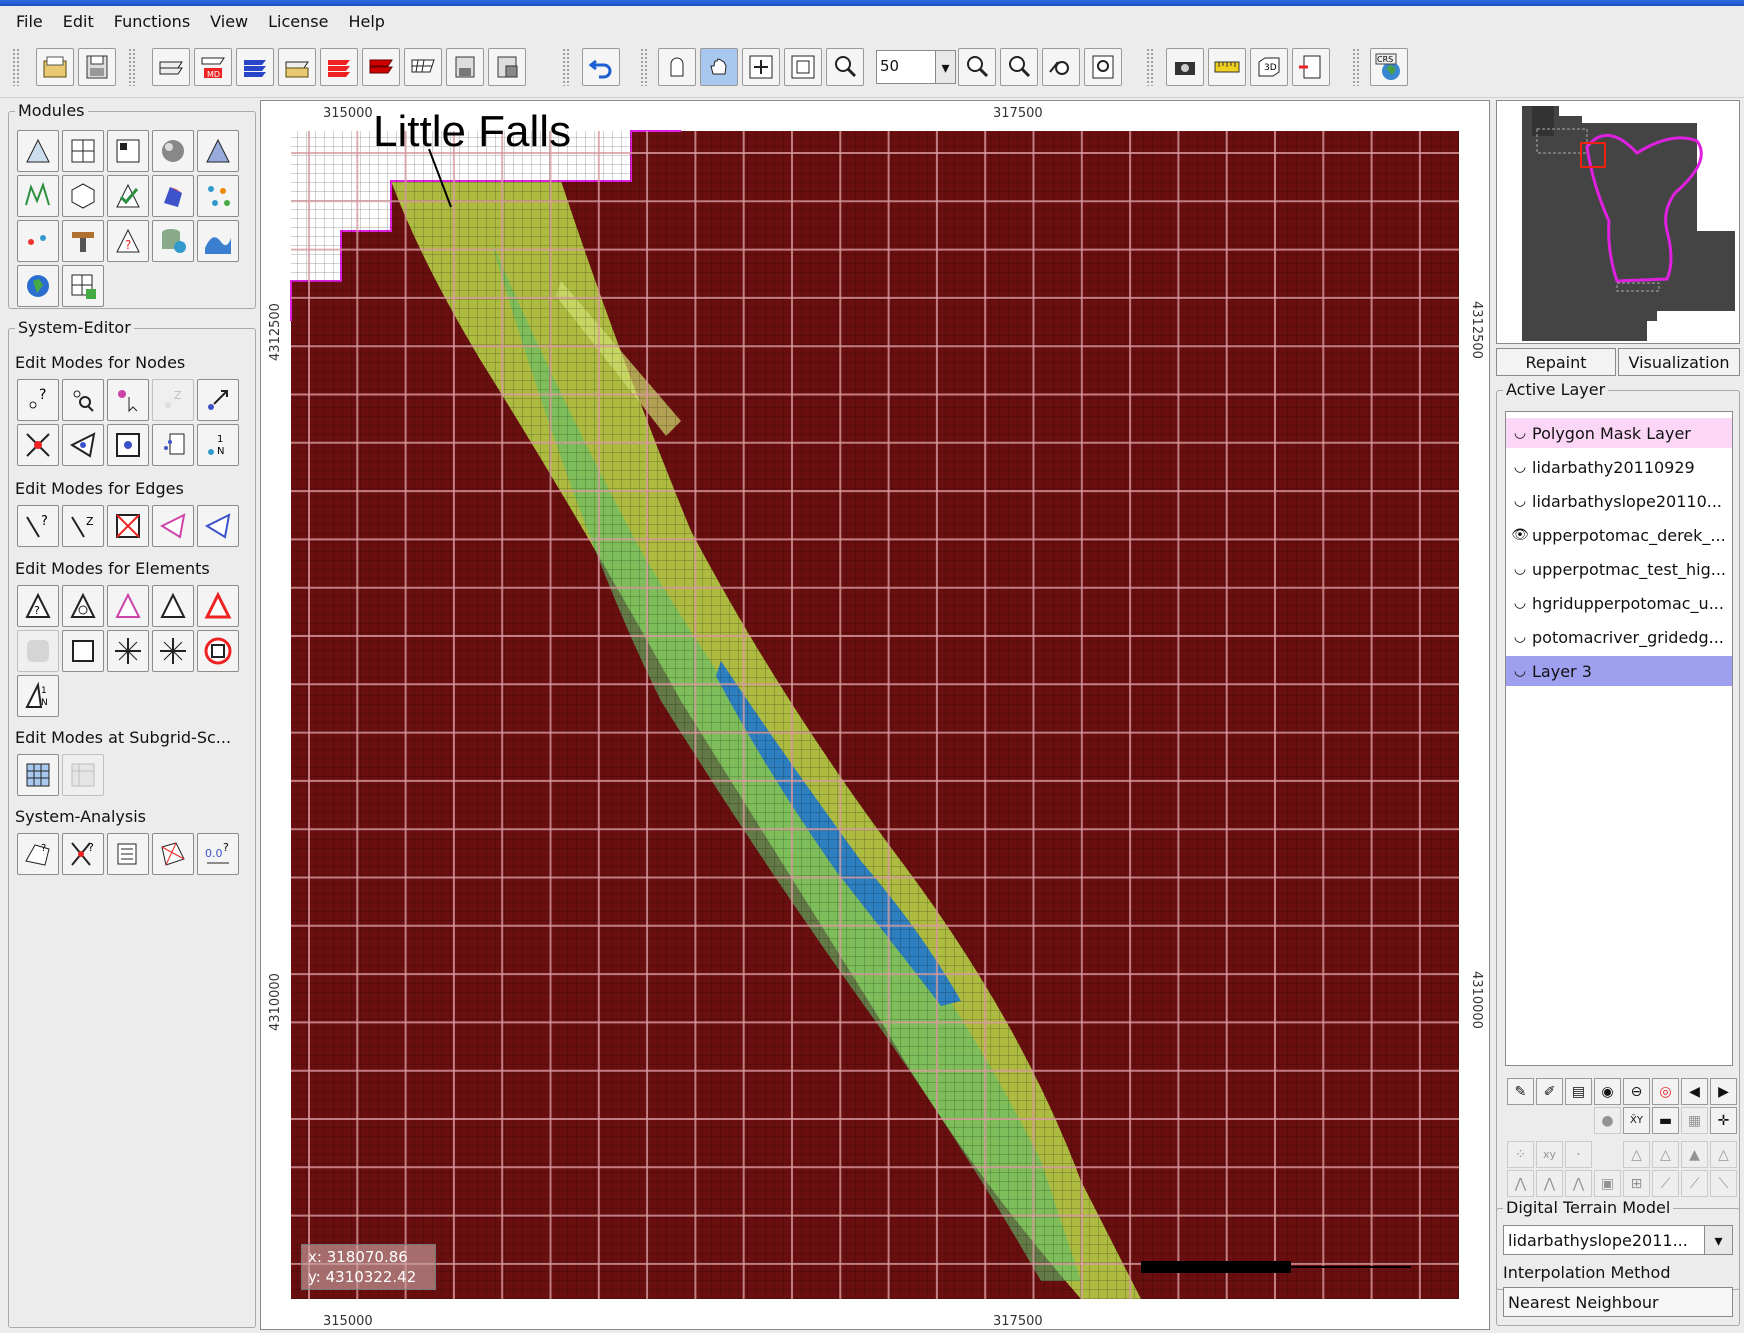  What do you see at coordinates (1520, 1154) in the screenshot?
I see `tool-a-button: ⁘` at bounding box center [1520, 1154].